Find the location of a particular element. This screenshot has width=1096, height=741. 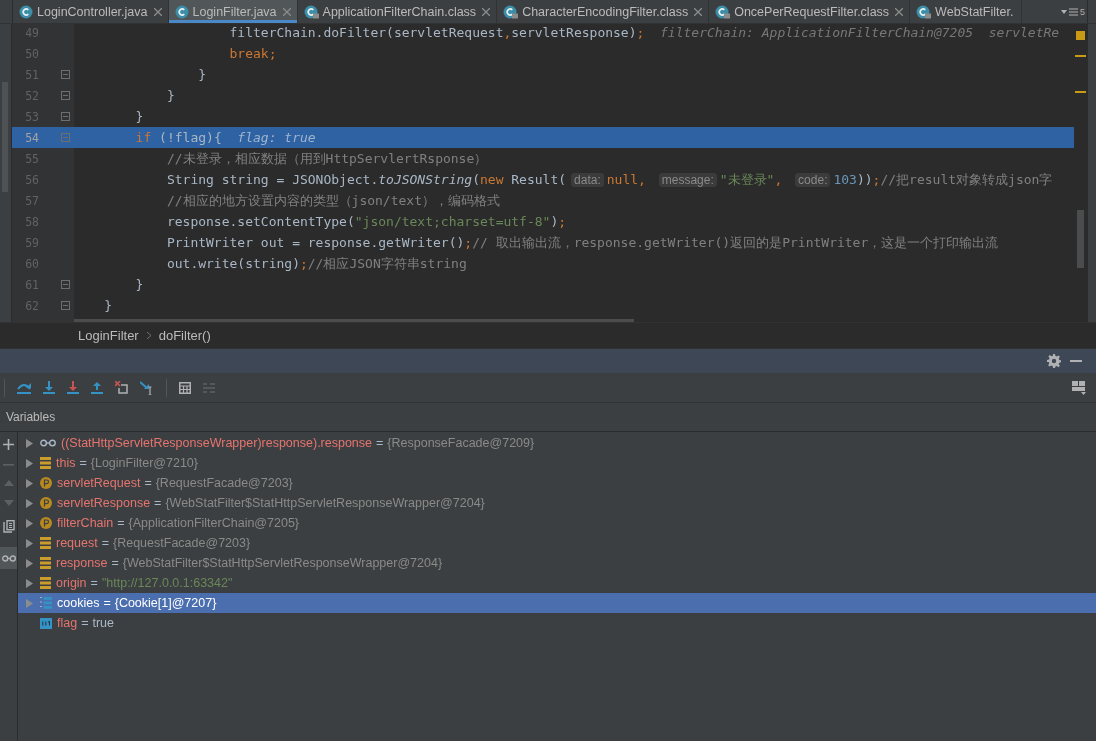

step-over-icon is located at coordinates (24, 387).